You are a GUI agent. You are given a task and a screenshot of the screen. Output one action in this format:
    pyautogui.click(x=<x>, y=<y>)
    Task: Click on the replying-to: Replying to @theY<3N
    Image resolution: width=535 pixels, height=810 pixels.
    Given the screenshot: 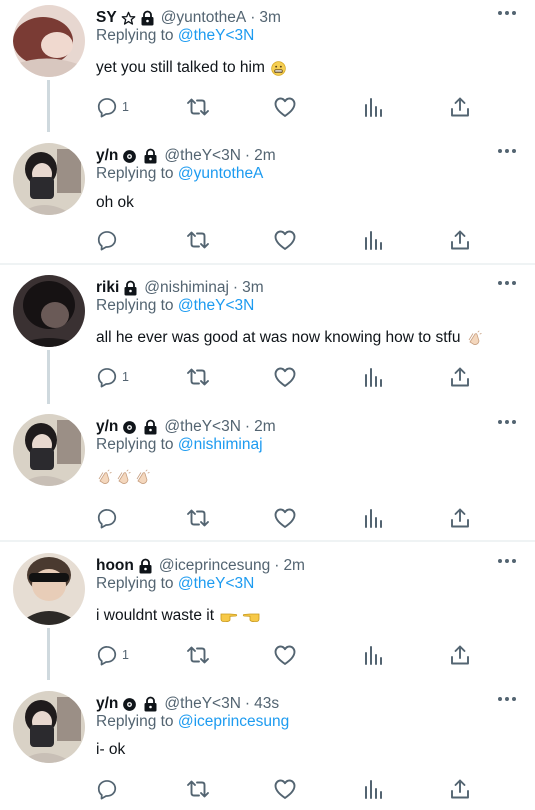 What is the action you would take?
    pyautogui.click(x=175, y=584)
    